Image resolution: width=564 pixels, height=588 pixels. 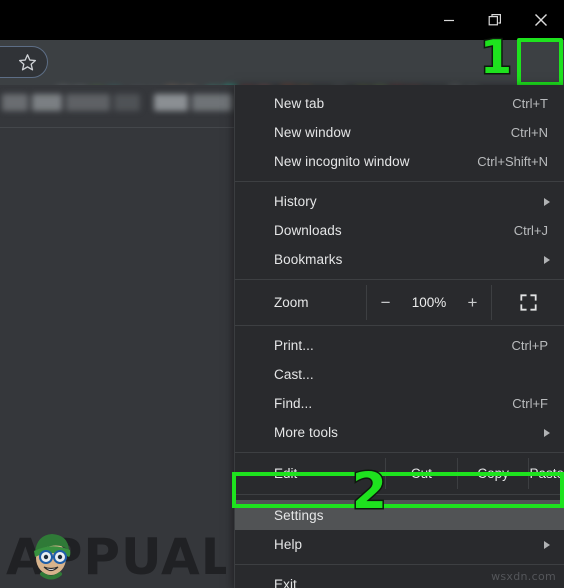 What do you see at coordinates (494, 20) in the screenshot?
I see `restore-icon` at bounding box center [494, 20].